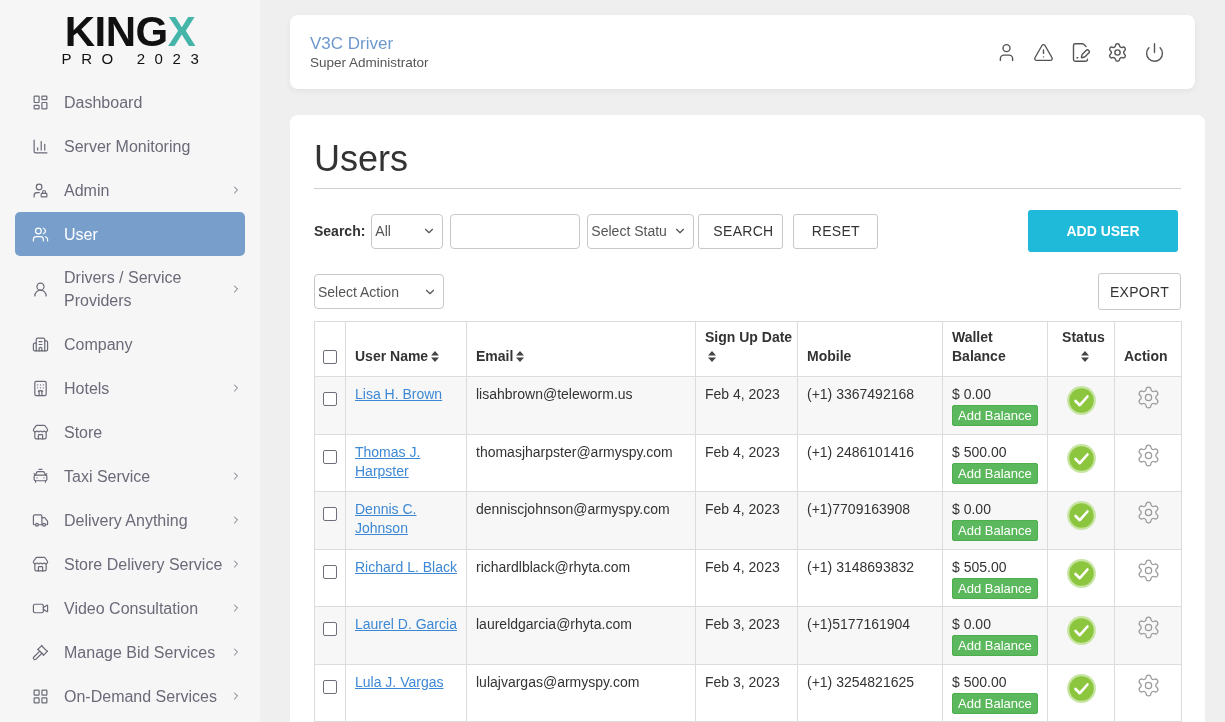  I want to click on field-select: All, so click(407, 231).